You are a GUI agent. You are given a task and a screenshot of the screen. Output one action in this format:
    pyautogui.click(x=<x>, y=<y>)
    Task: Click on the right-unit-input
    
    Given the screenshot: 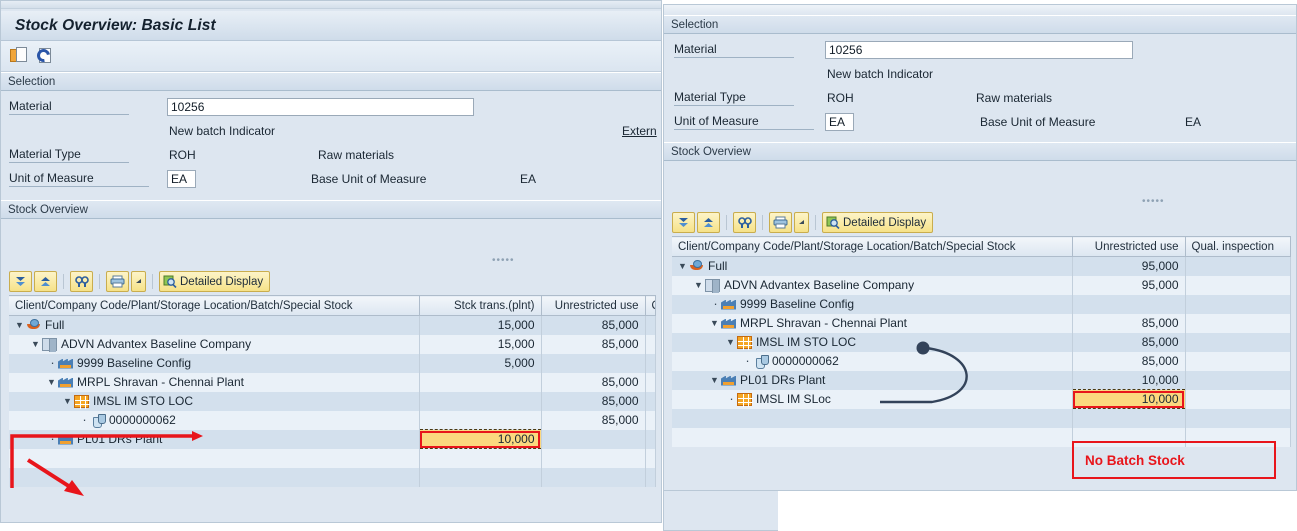 What is the action you would take?
    pyautogui.click(x=839, y=122)
    